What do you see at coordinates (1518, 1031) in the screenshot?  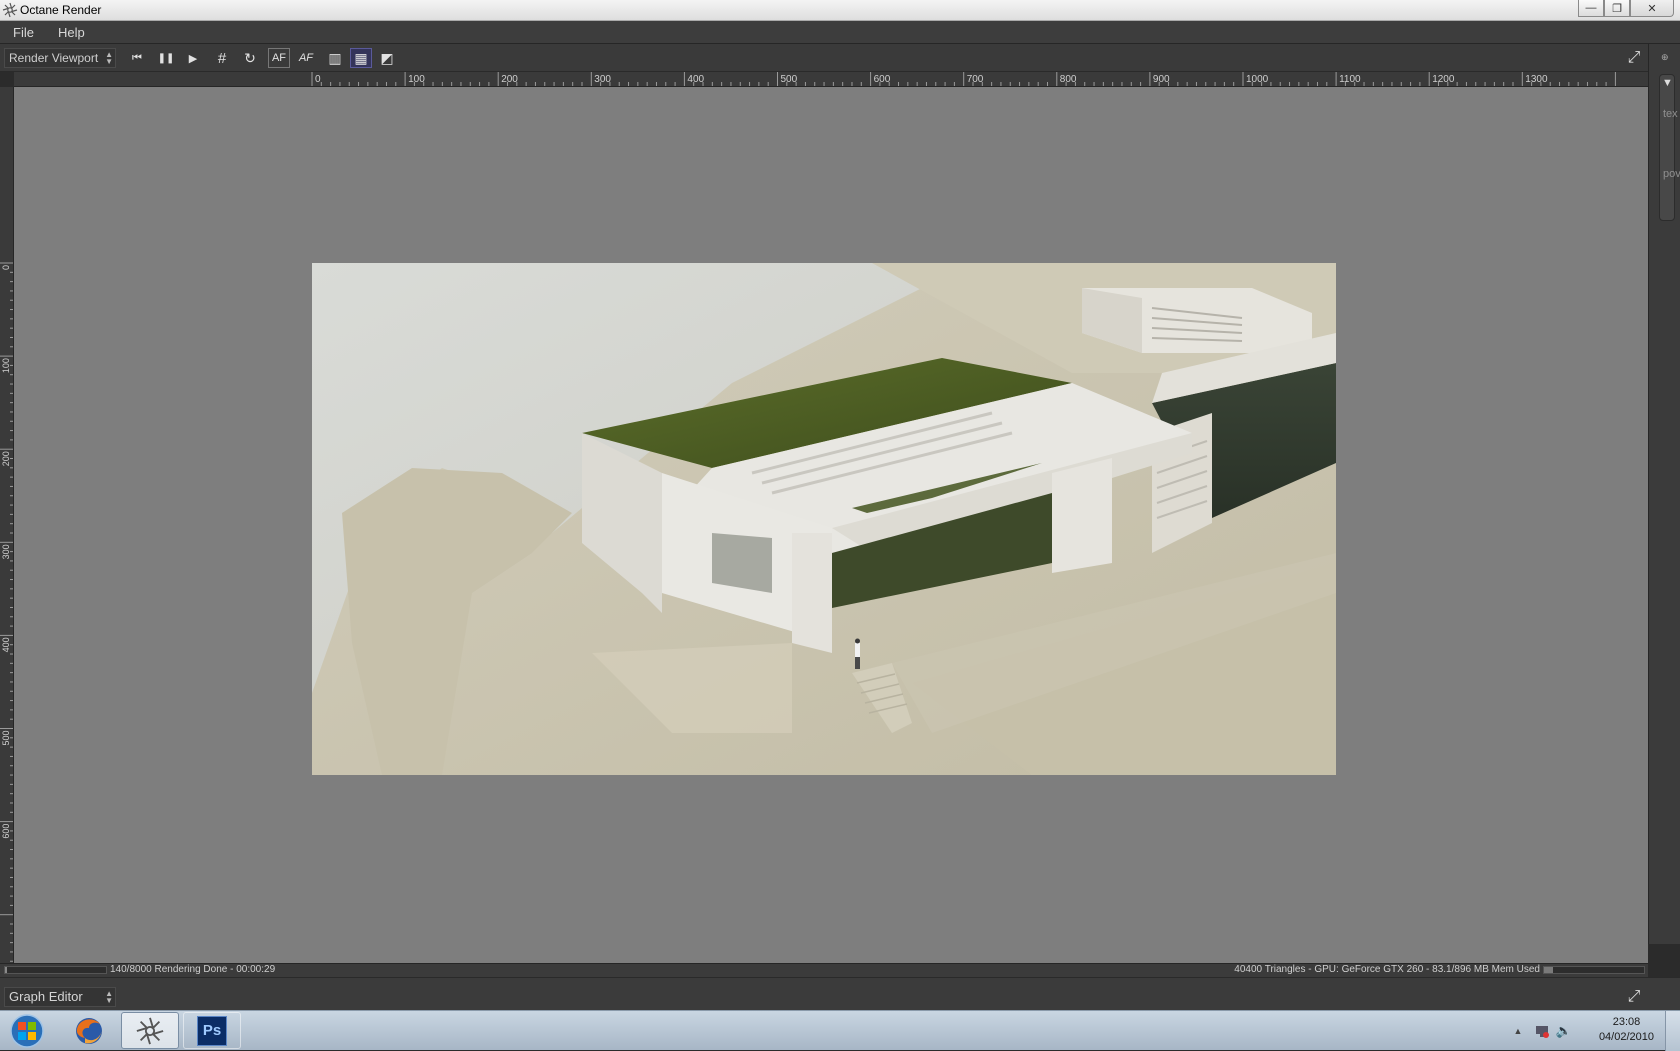 I see `show-hidden-icons-icon: ▲` at bounding box center [1518, 1031].